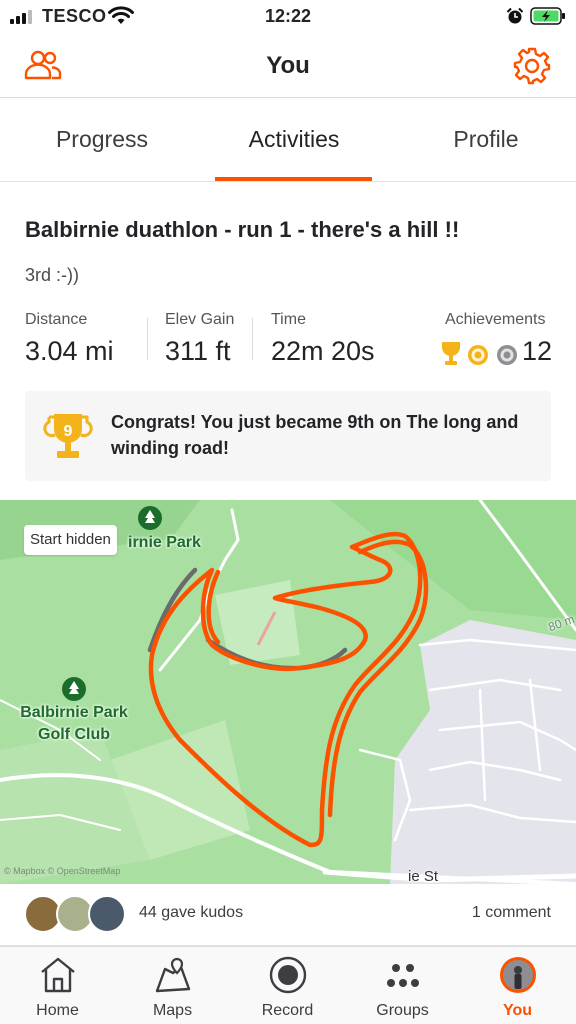 The height and width of the screenshot is (1024, 576). What do you see at coordinates (423, 876) in the screenshot?
I see `street-label: ie St` at bounding box center [423, 876].